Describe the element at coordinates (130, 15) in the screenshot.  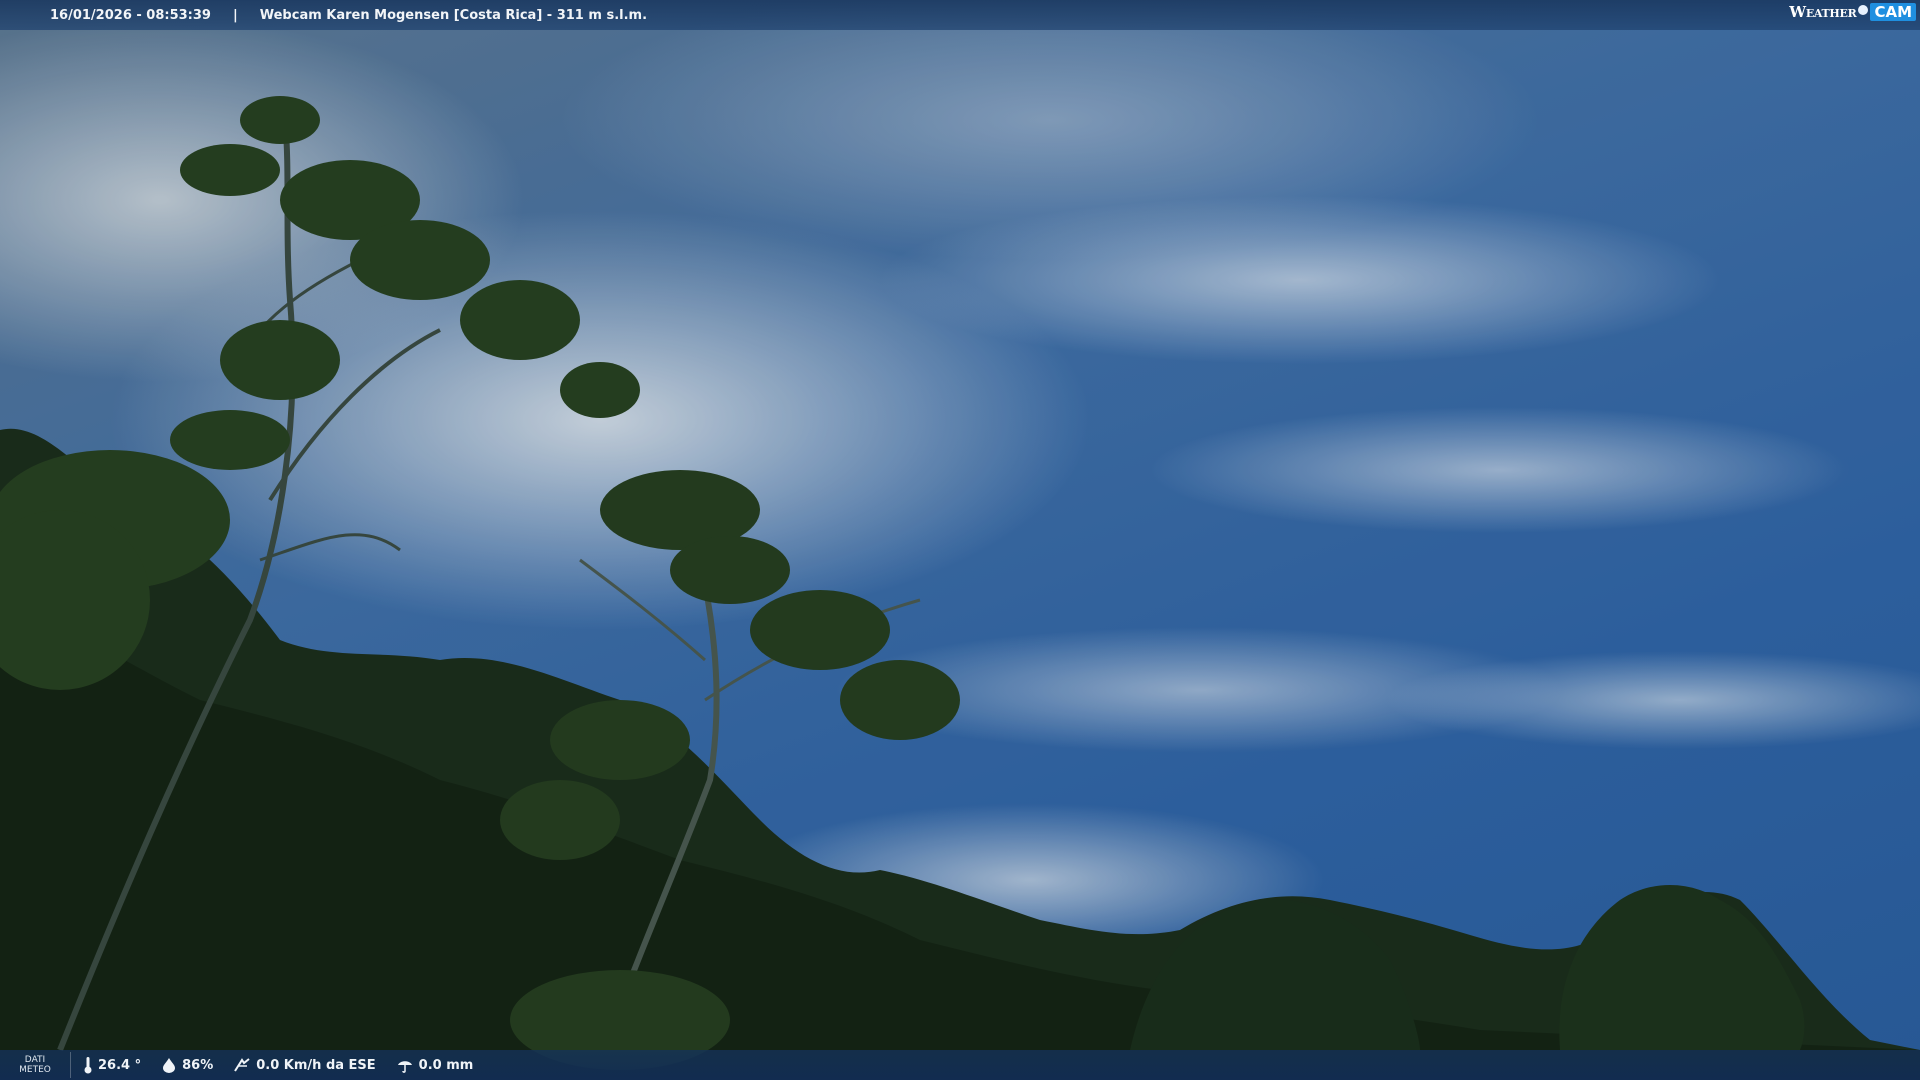
I see `capture-datetime: 16/01/2026 - 08:53:39` at that location.